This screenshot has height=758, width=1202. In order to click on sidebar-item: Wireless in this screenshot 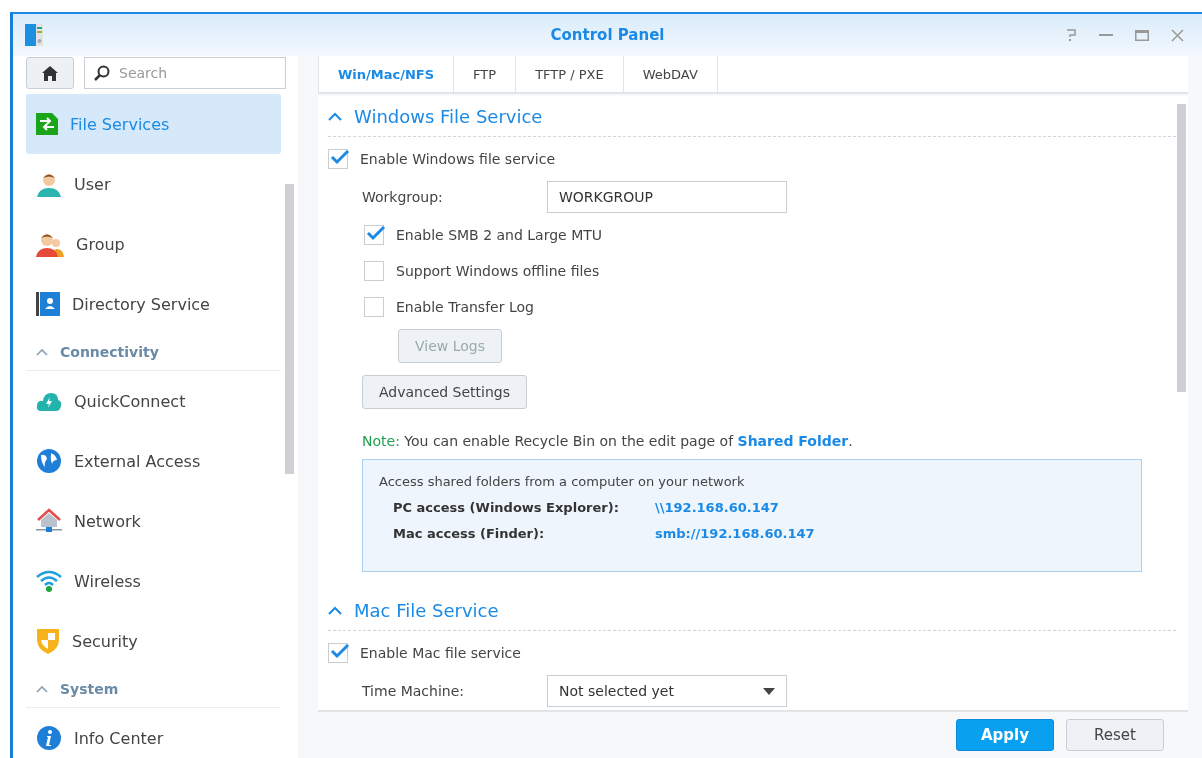, I will do `click(153, 581)`.